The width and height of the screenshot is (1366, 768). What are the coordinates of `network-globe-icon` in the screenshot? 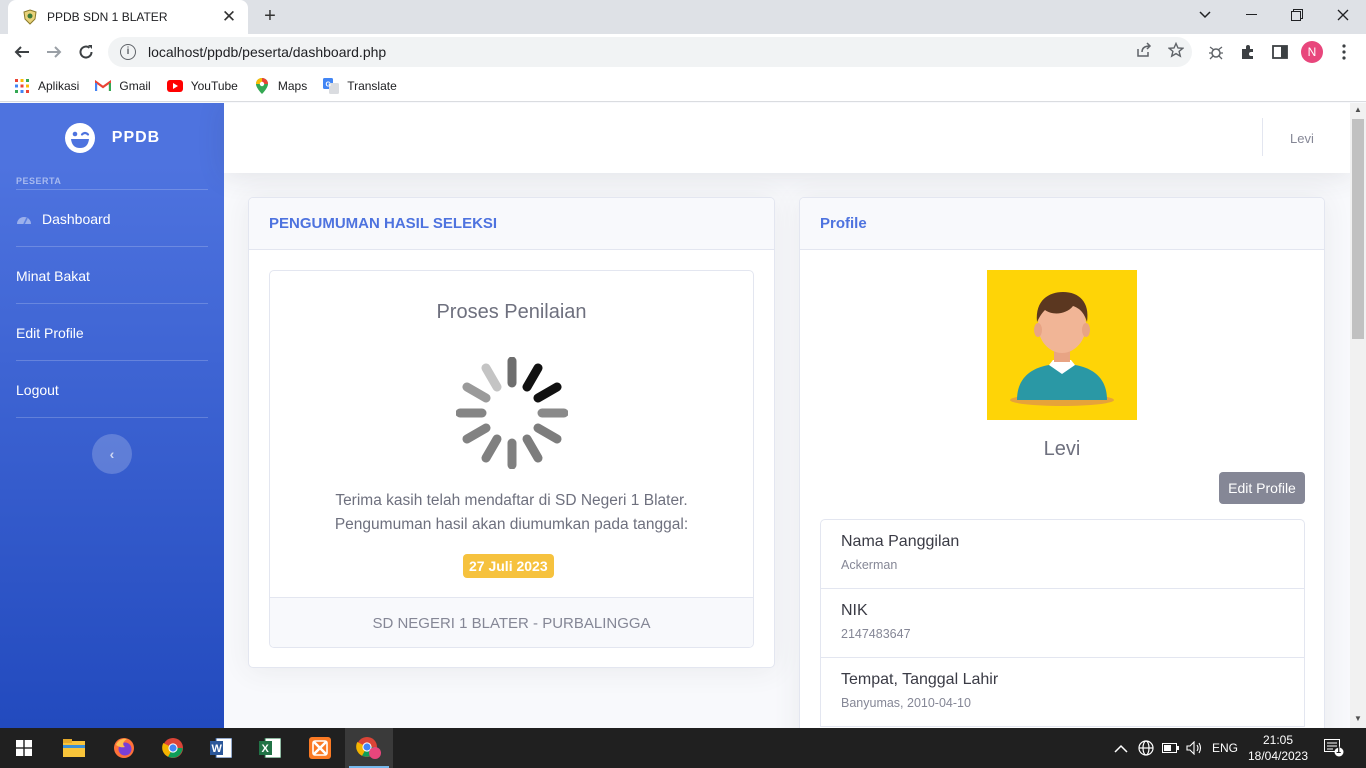 It's located at (1146, 748).